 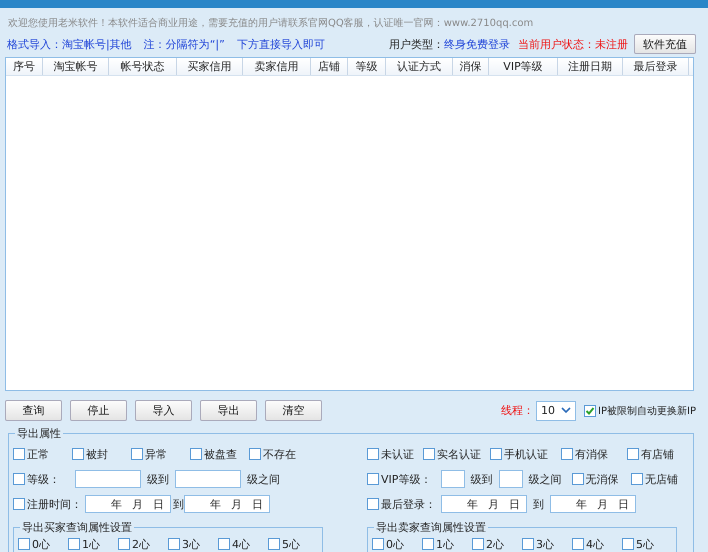 What do you see at coordinates (459, 454) in the screenshot?
I see `checkbox-label: 实名认证` at bounding box center [459, 454].